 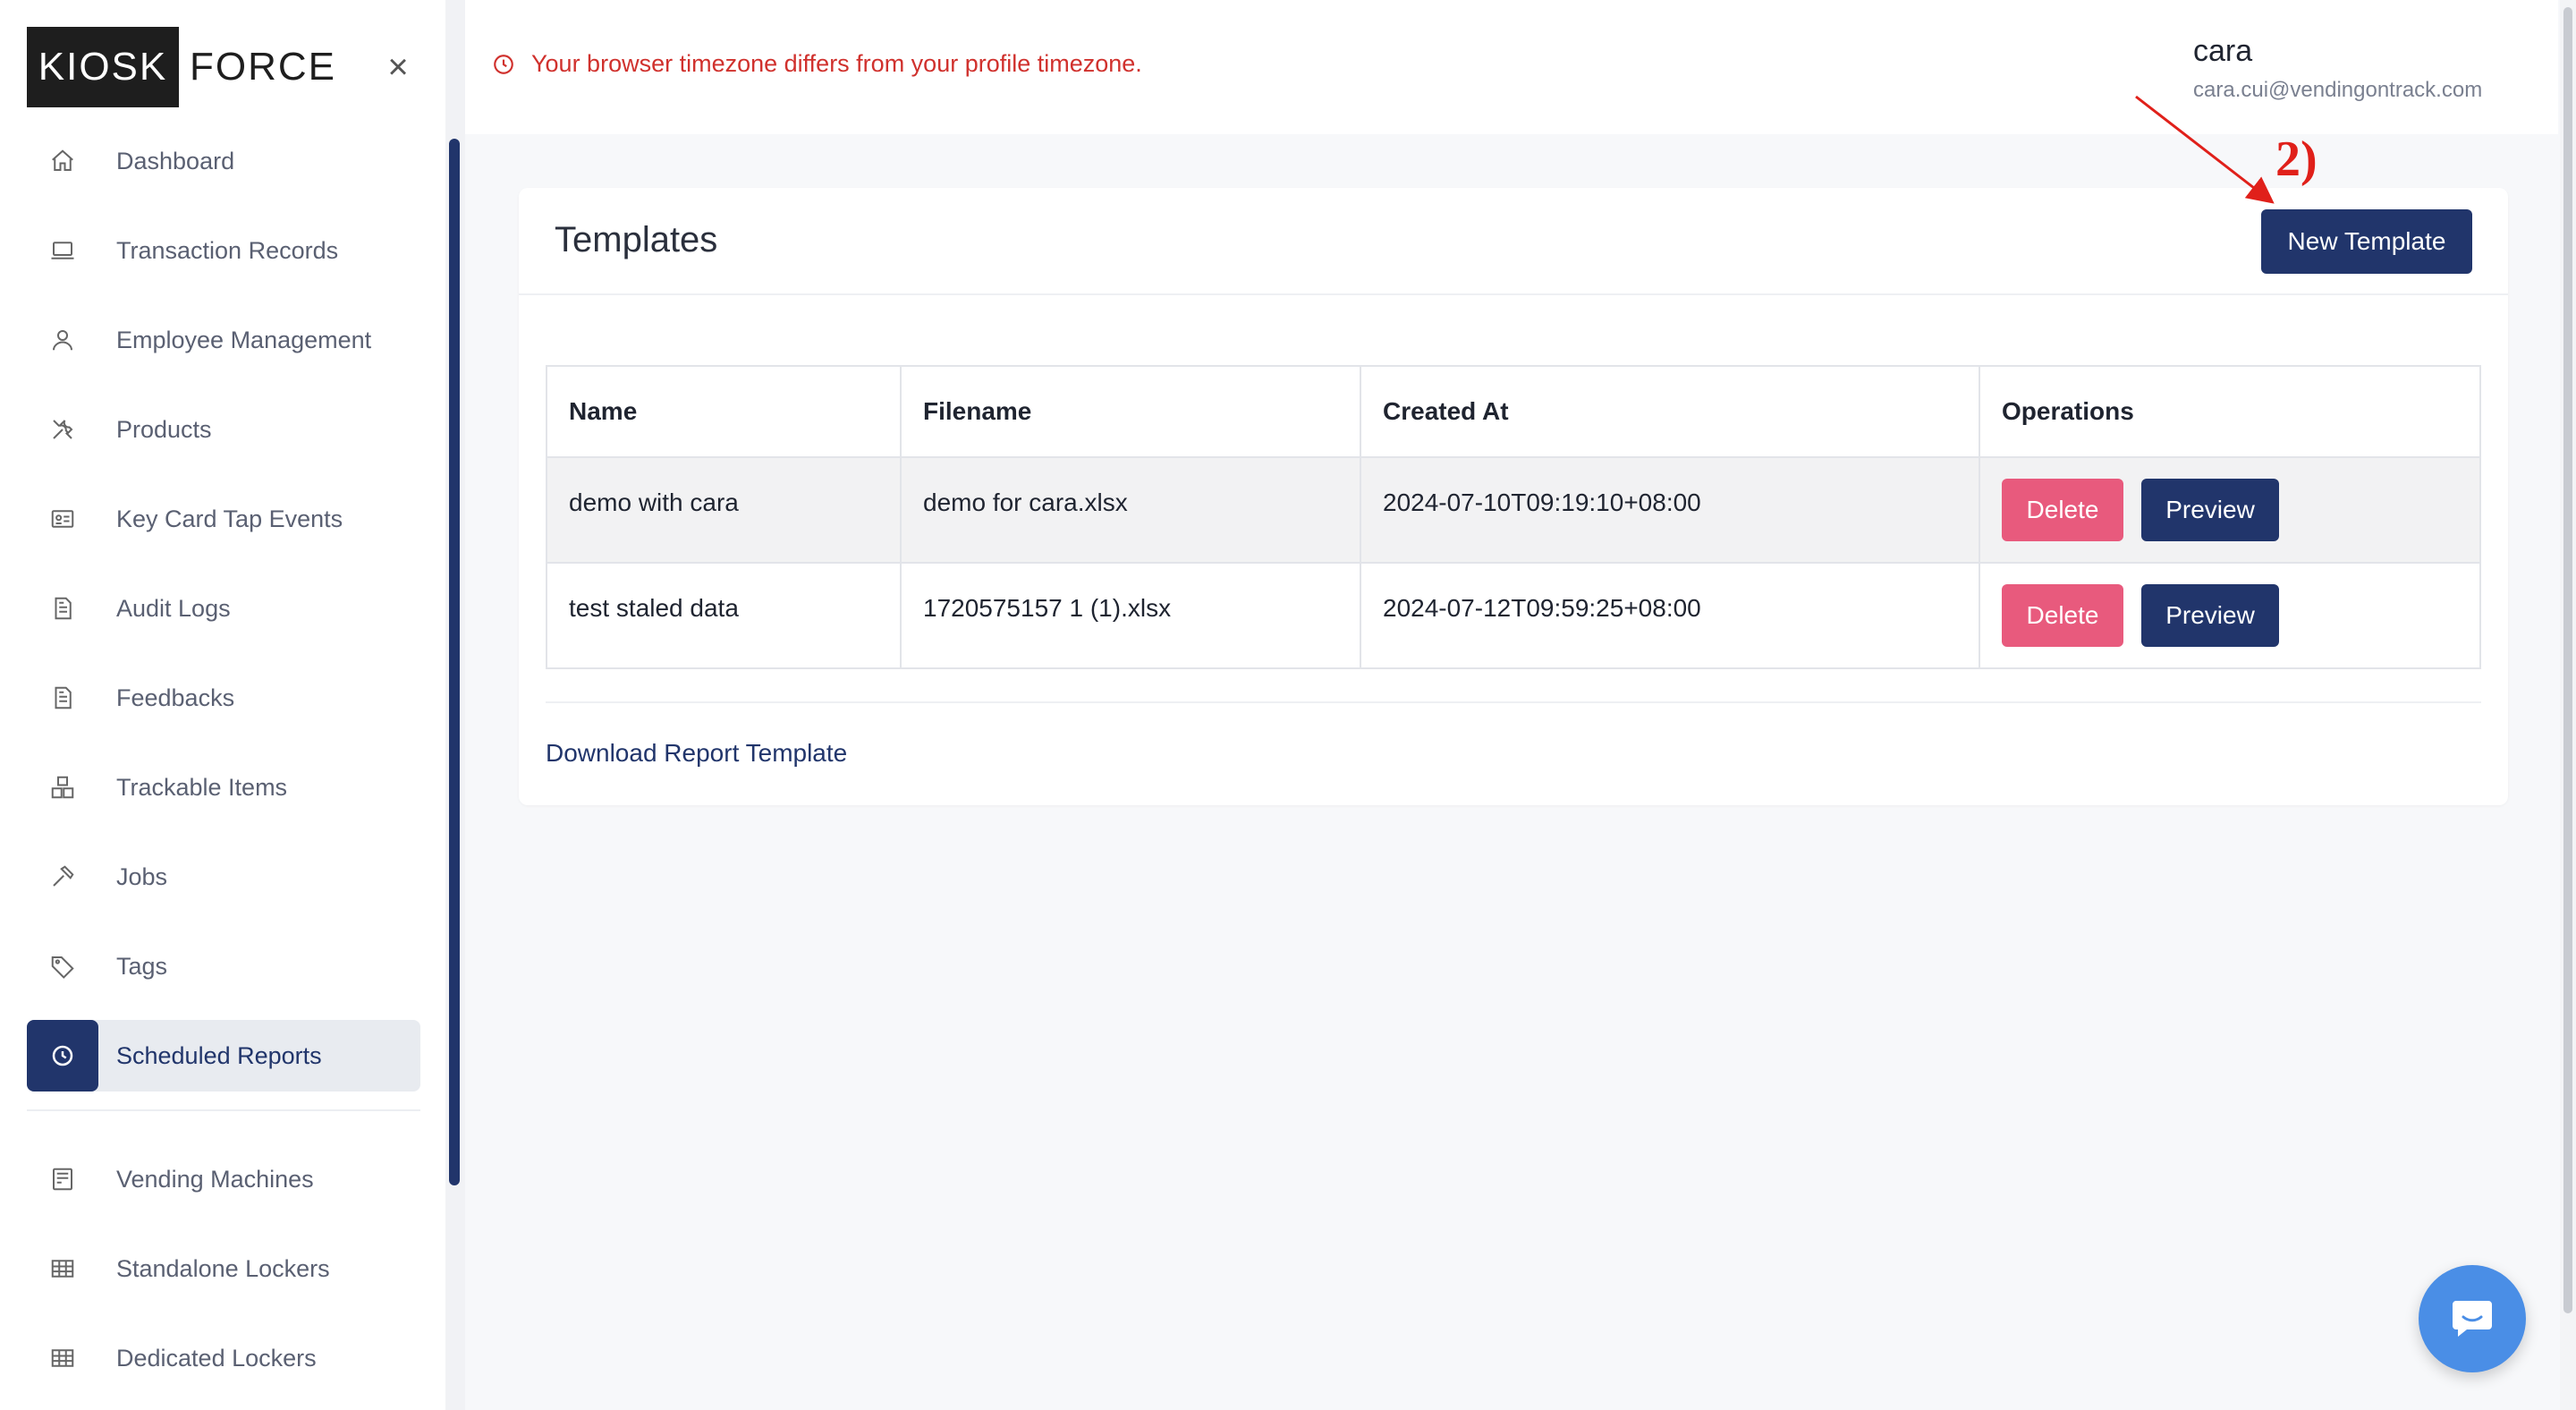 What do you see at coordinates (62, 519) in the screenshot?
I see `id-card-icon` at bounding box center [62, 519].